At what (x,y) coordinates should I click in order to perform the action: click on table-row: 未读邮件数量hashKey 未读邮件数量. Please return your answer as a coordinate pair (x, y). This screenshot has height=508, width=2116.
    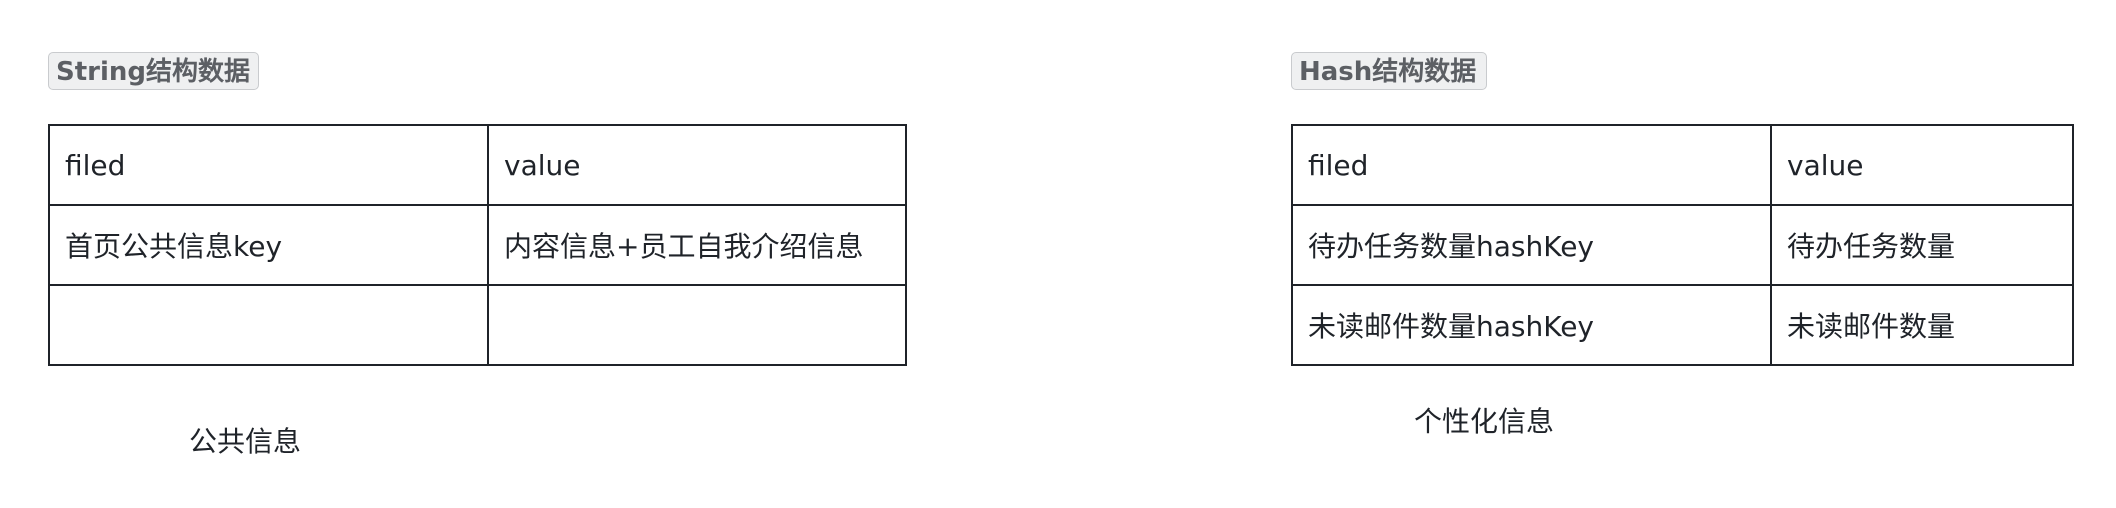
    Looking at the image, I should click on (1682, 325).